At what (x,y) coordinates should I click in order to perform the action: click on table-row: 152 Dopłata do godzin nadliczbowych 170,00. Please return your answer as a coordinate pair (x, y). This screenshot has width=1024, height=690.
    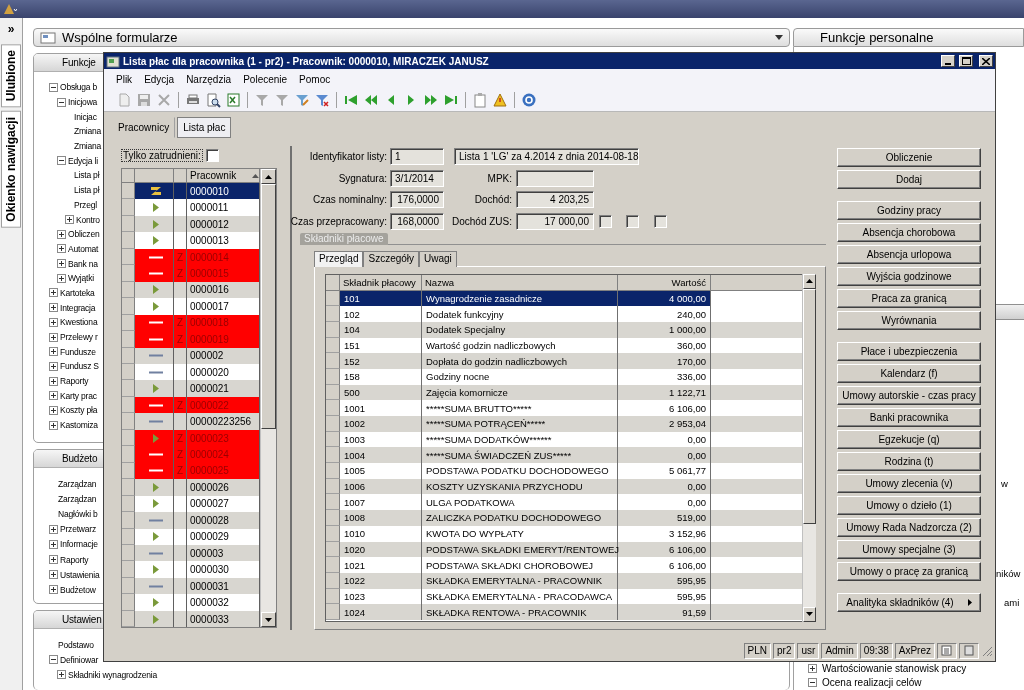
    Looking at the image, I should click on (564, 361).